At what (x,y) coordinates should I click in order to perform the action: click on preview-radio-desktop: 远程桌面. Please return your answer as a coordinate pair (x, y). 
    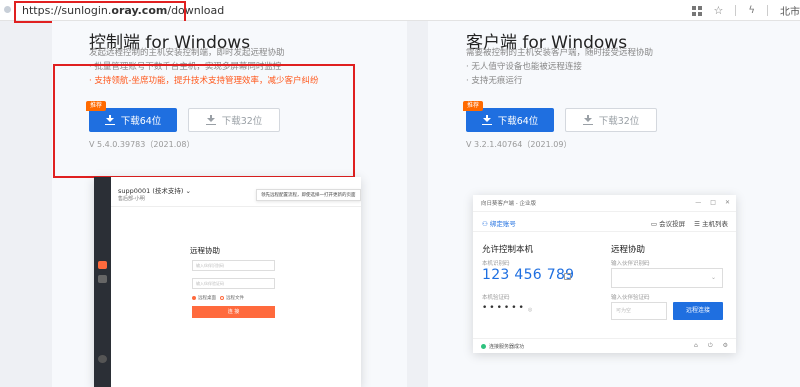
    Looking at the image, I should click on (204, 298).